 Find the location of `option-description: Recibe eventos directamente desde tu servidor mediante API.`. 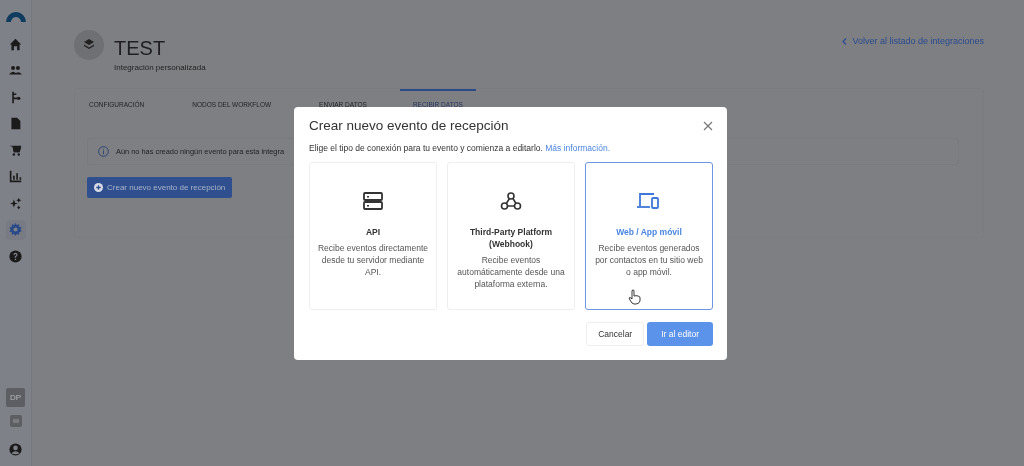

option-description: Recibe eventos directamente desde tu servidor mediante API. is located at coordinates (373, 260).